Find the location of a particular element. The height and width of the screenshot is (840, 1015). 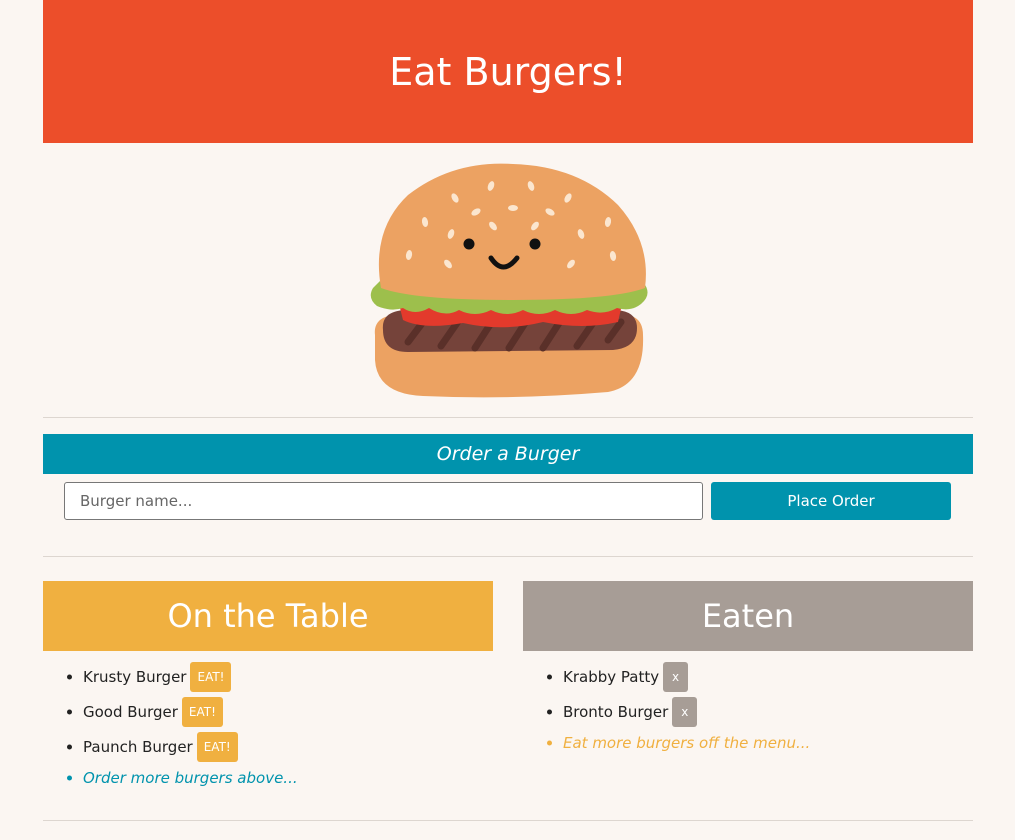

burger-name: Good Burger is located at coordinates (130, 711).